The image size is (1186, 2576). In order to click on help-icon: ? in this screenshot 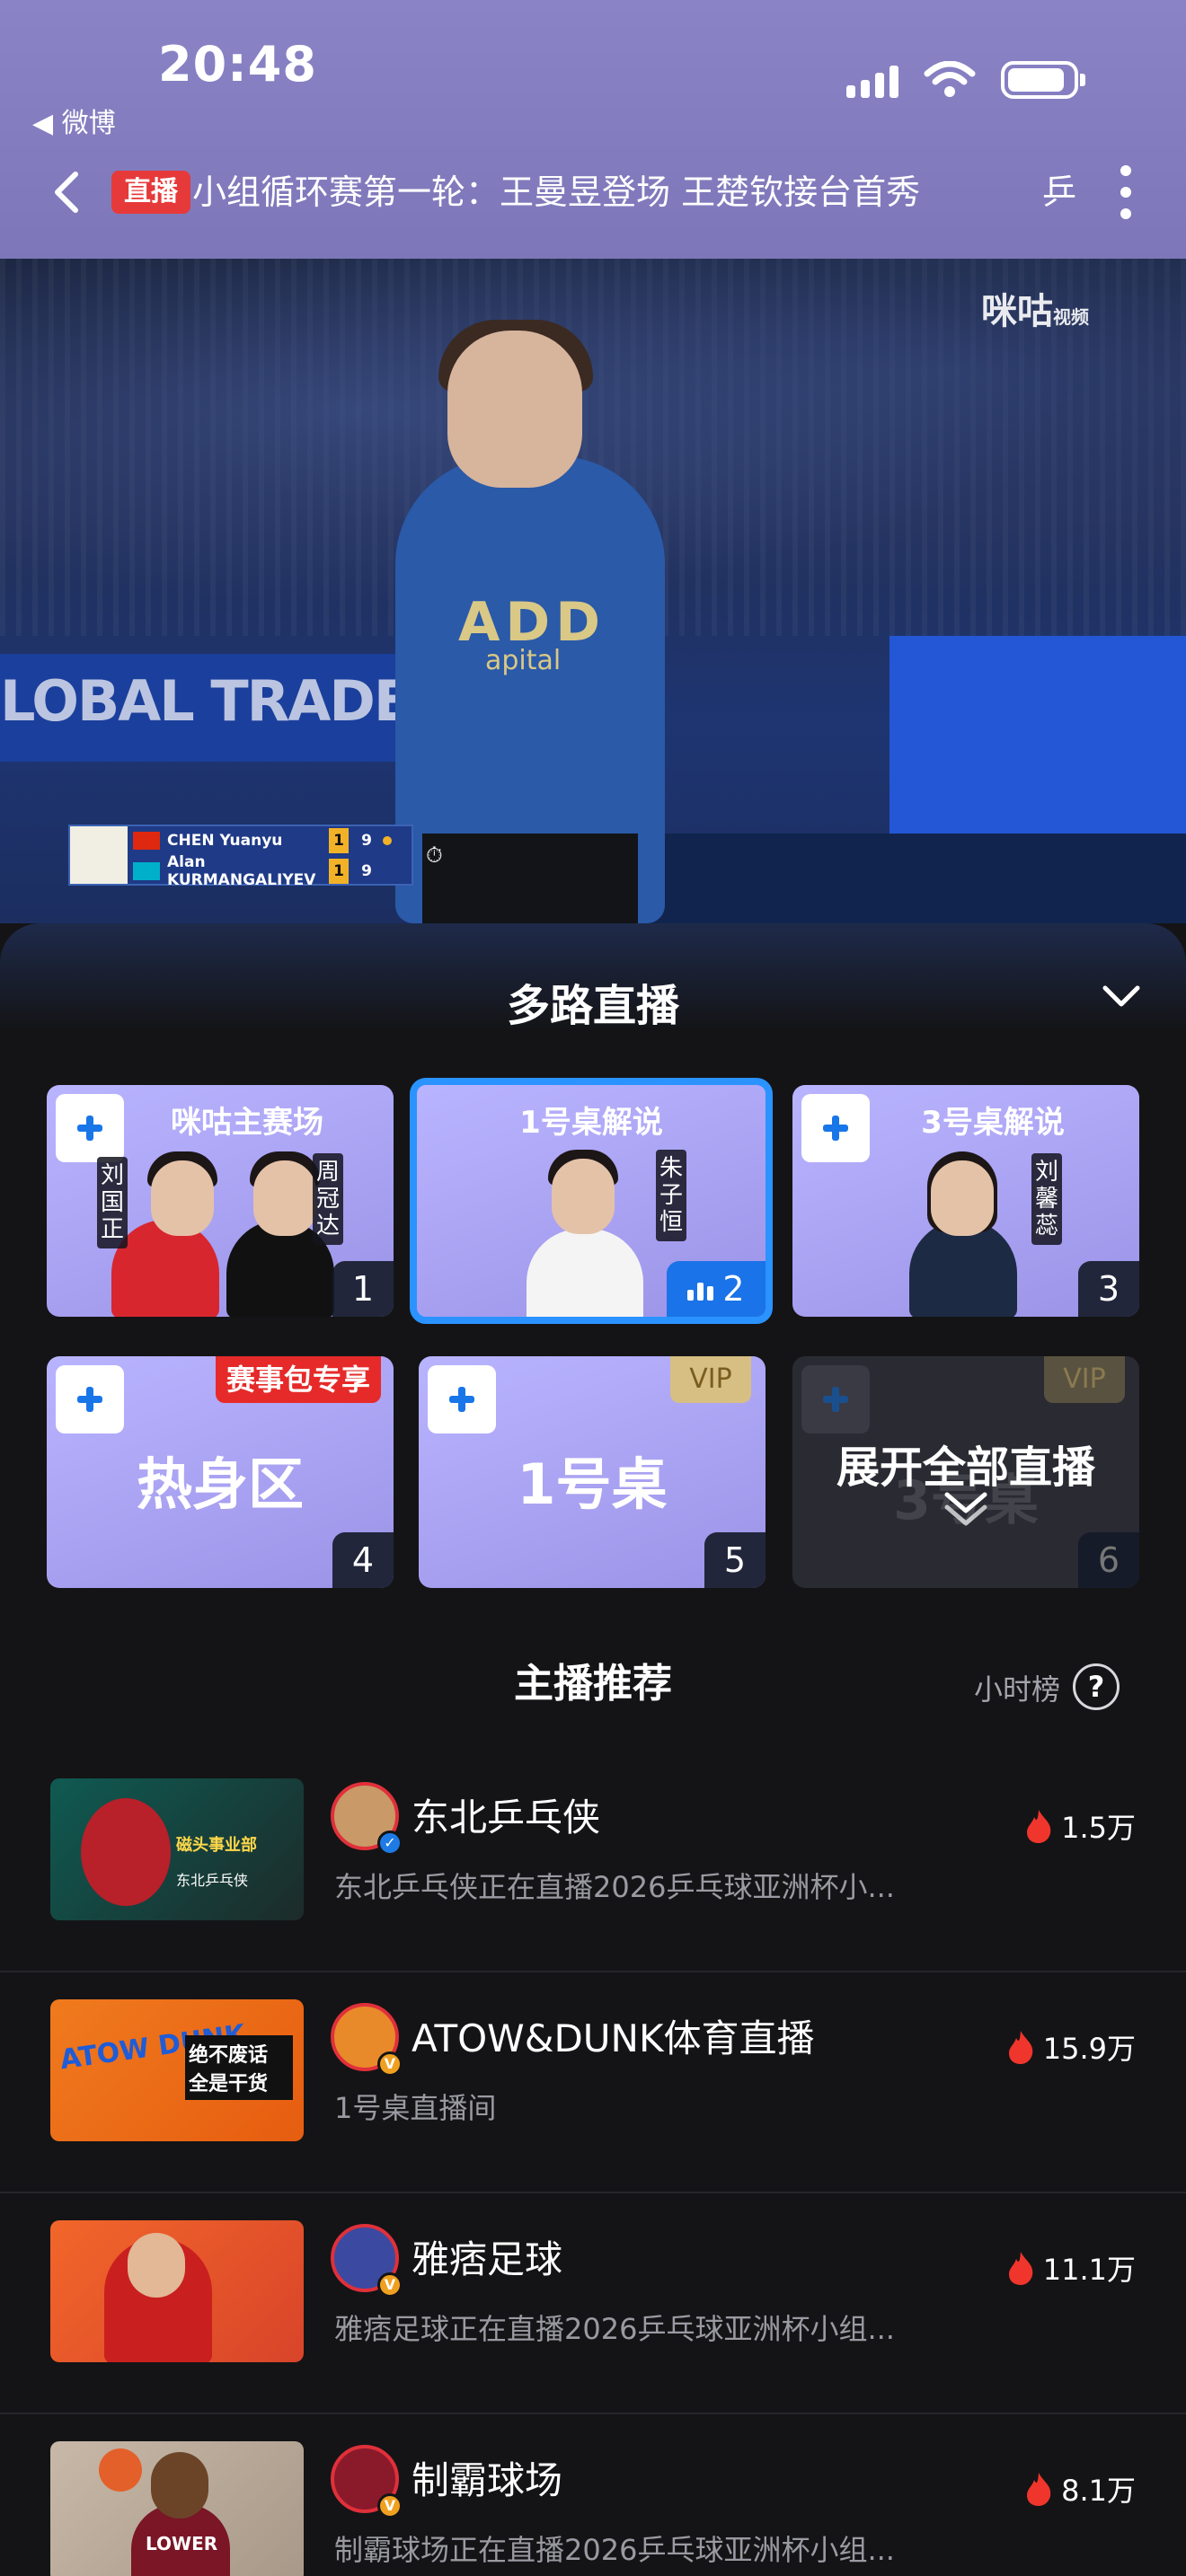, I will do `click(1096, 1686)`.